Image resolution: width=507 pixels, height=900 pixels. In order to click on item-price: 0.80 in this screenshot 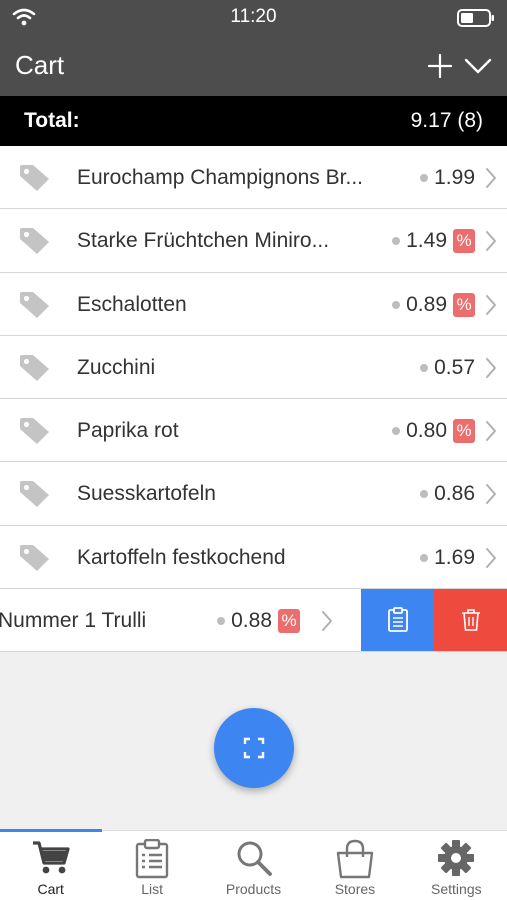, I will do `click(426, 431)`.